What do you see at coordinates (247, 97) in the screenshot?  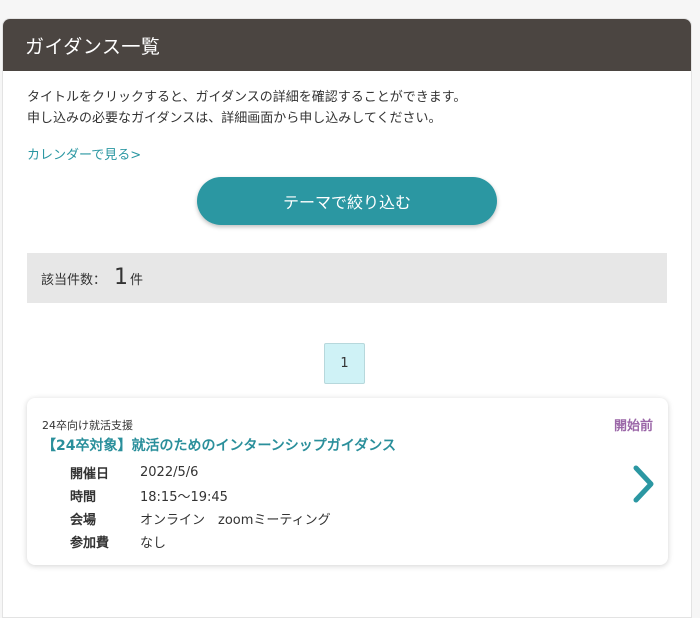 I see `description-line-1: タイトルをクリックすると、ガイダンスの詳細を確認することができます。` at bounding box center [247, 97].